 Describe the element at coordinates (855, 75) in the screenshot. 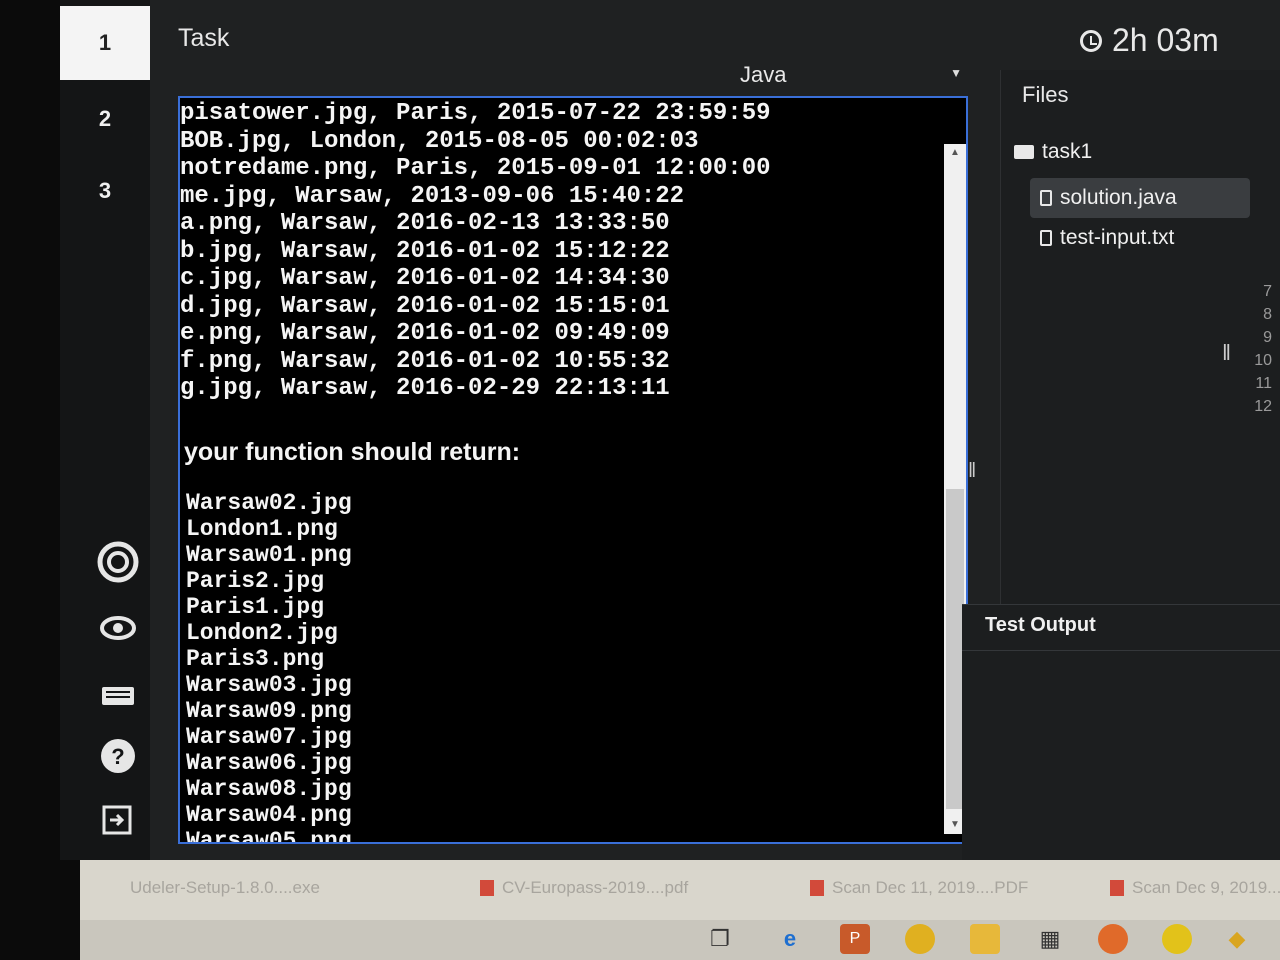

I see `language-select: Java ▼` at that location.